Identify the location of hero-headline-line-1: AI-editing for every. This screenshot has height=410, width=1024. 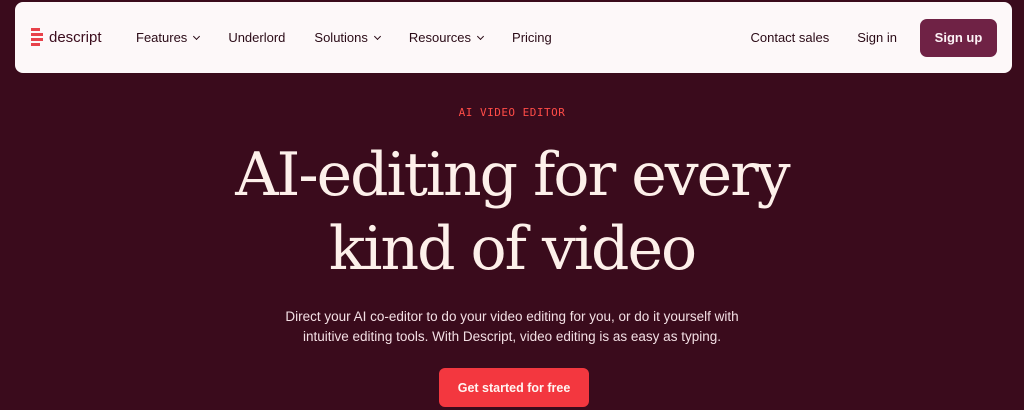
(512, 175).